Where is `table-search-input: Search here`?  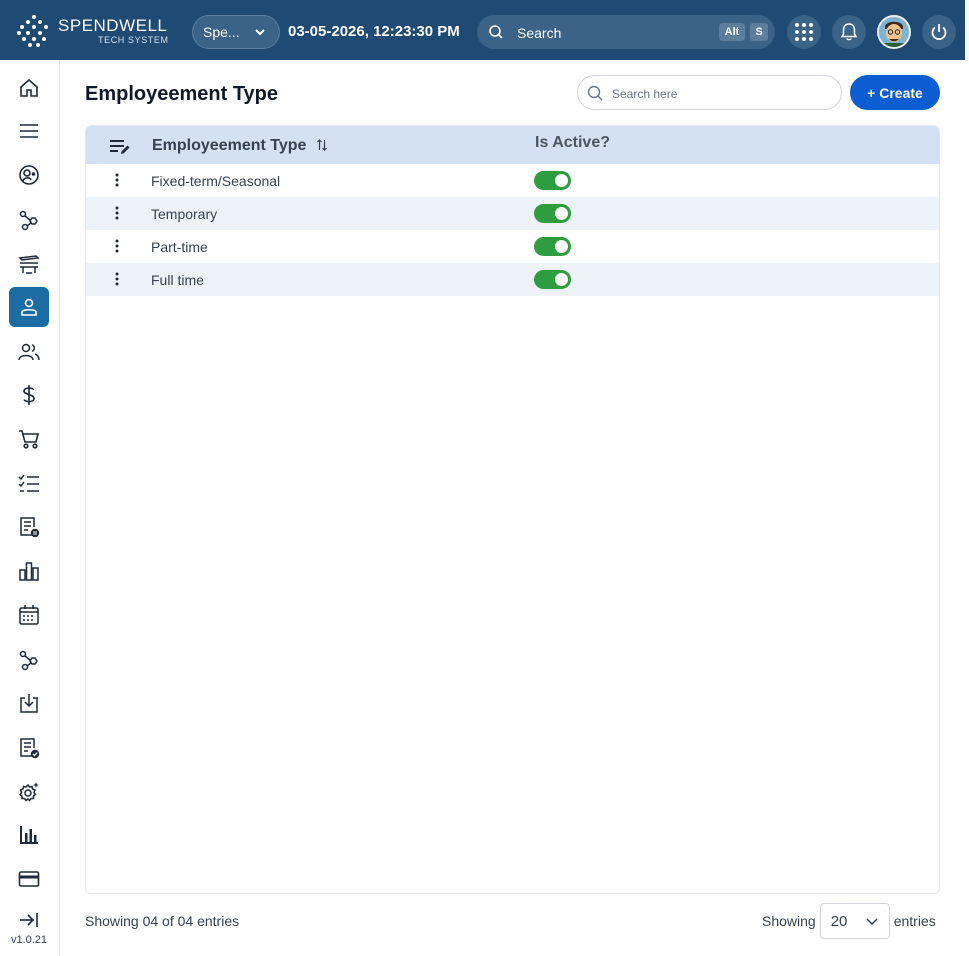 table-search-input: Search here is located at coordinates (709, 92).